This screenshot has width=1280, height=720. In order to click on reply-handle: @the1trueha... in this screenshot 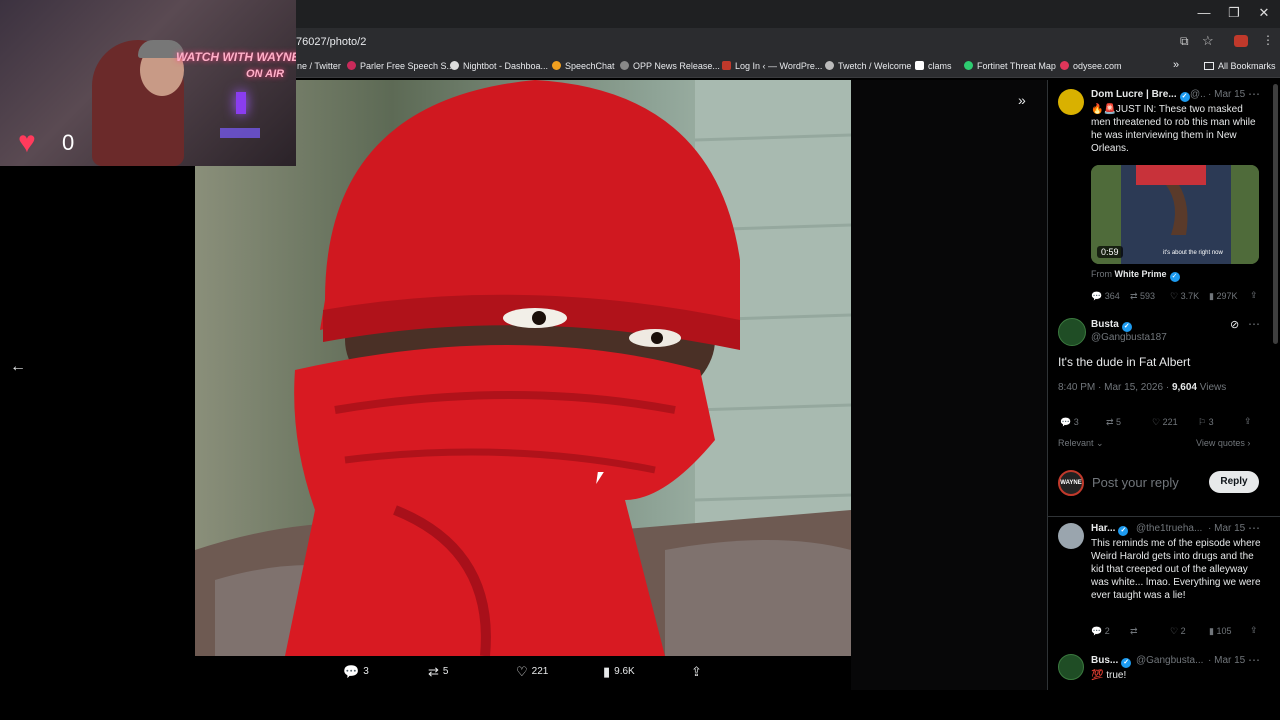, I will do `click(1169, 528)`.